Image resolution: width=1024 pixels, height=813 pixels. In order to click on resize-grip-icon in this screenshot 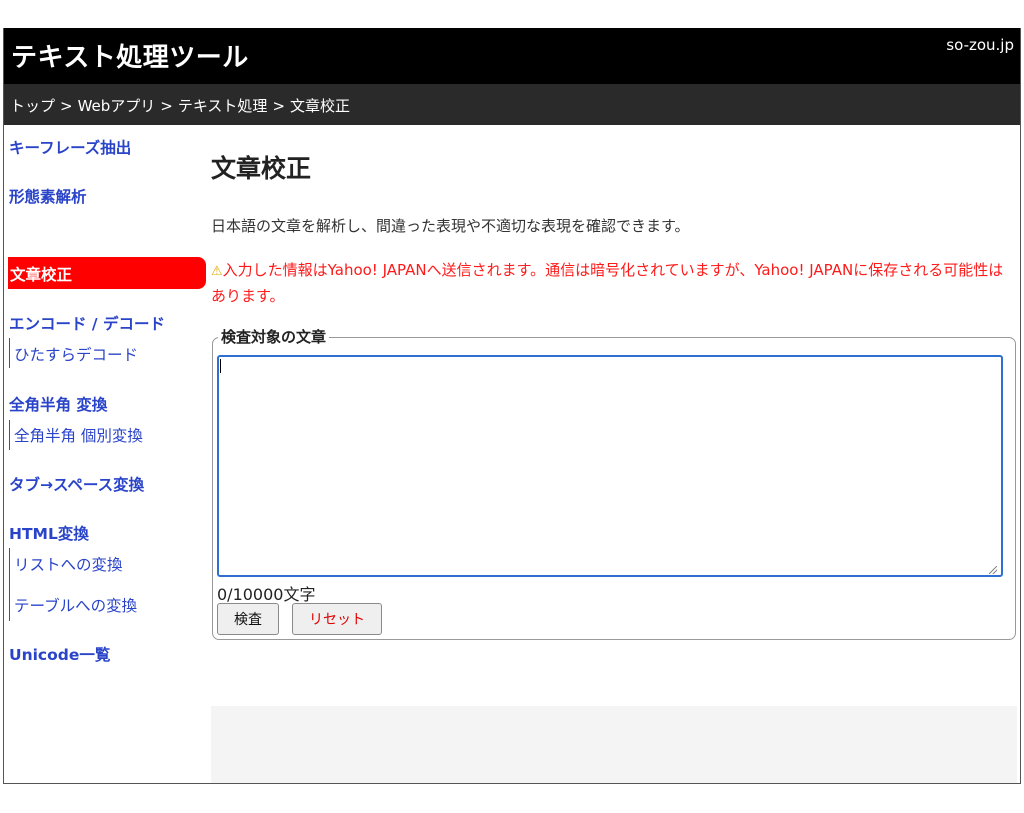, I will do `click(993, 570)`.